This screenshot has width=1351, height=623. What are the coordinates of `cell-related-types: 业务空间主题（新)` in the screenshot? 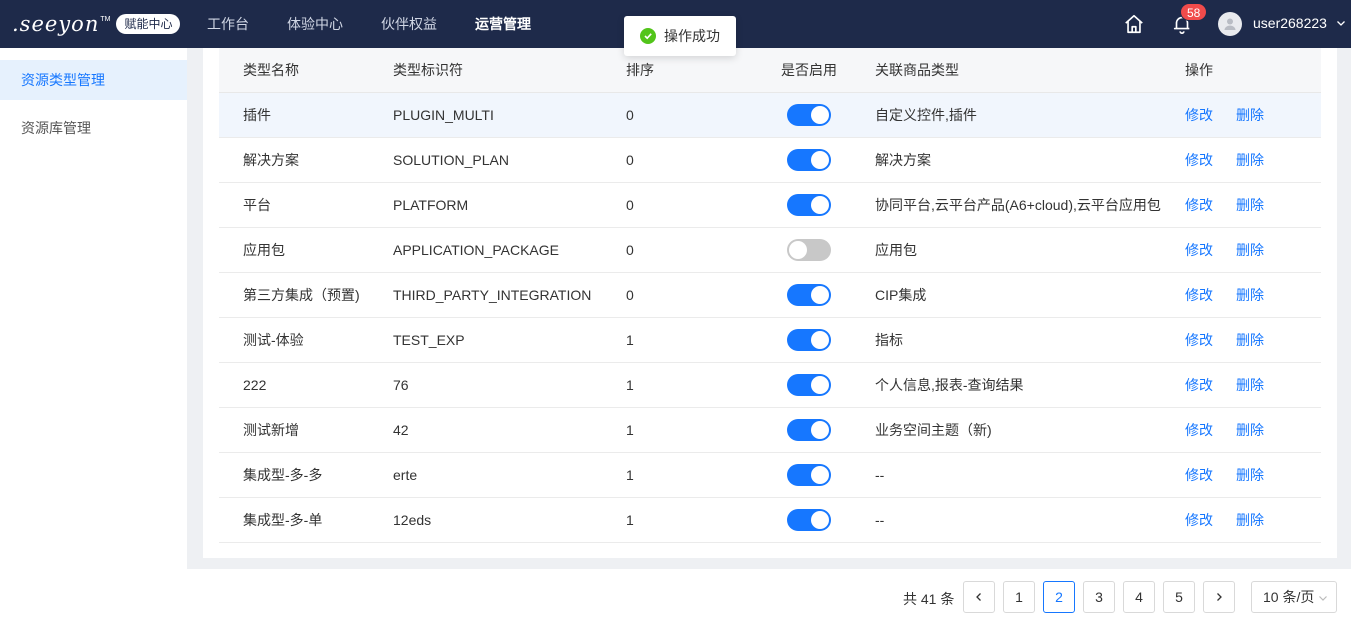 It's located at (933, 430).